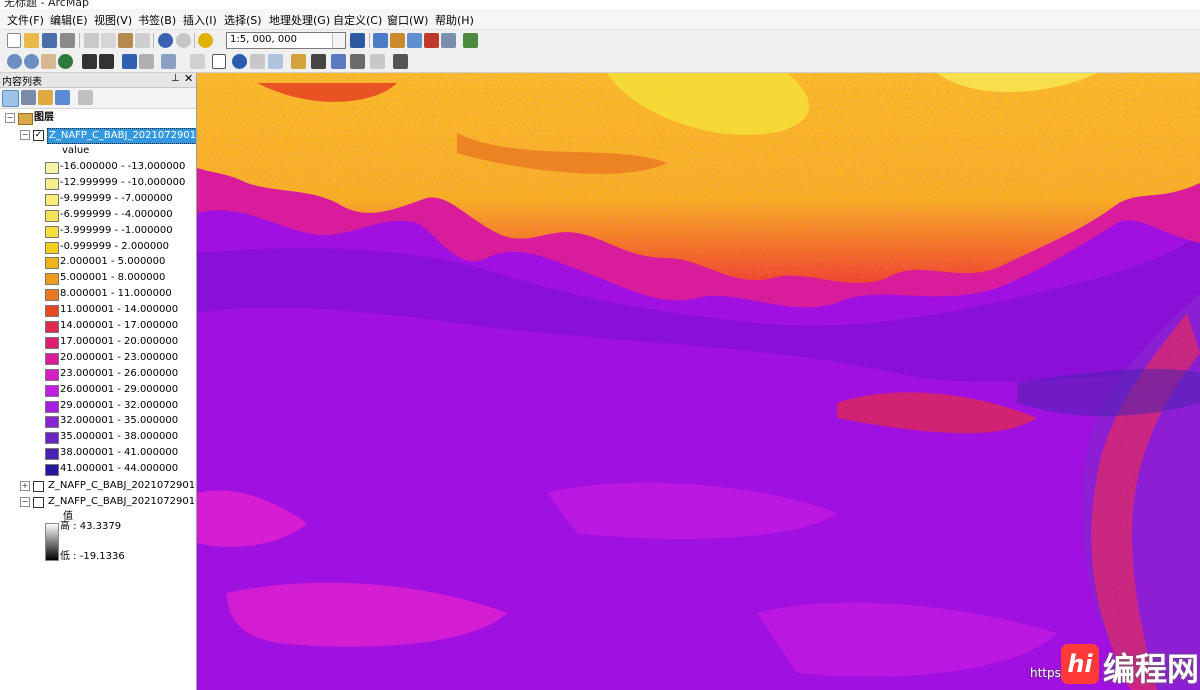 The width and height of the screenshot is (1200, 690). Describe the element at coordinates (286, 40) in the screenshot. I see `map-scale-combobox: 1:5, 000, 000` at that location.